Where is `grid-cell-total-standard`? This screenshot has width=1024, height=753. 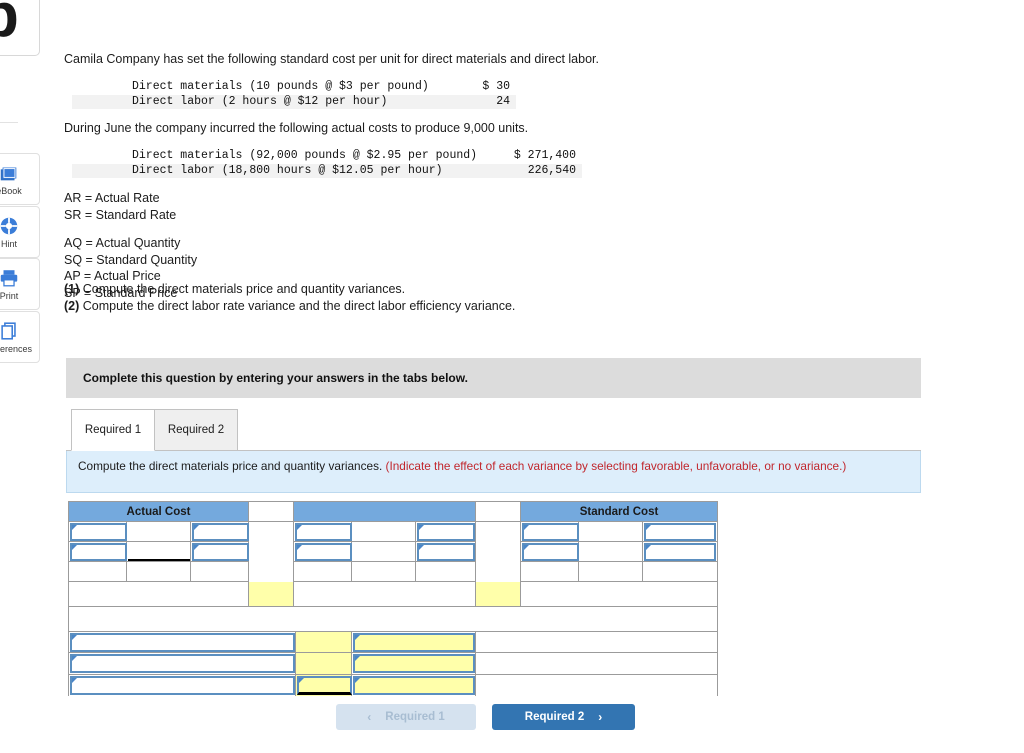 grid-cell-total-standard is located at coordinates (619, 594).